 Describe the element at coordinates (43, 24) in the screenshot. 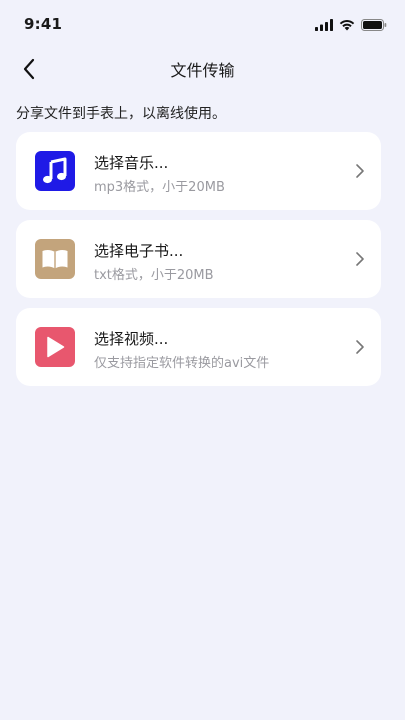

I see `status-time: 9:41` at that location.